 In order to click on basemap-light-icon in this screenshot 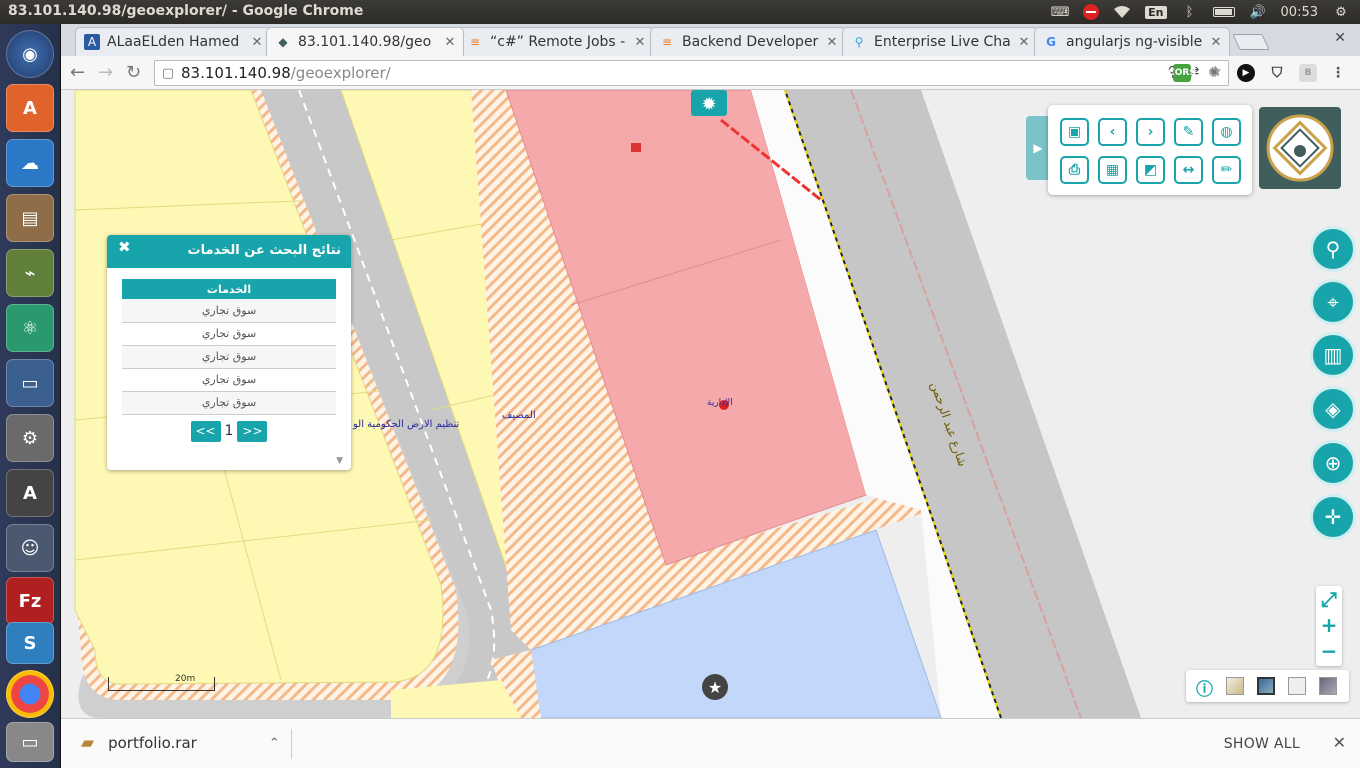, I will do `click(1297, 686)`.